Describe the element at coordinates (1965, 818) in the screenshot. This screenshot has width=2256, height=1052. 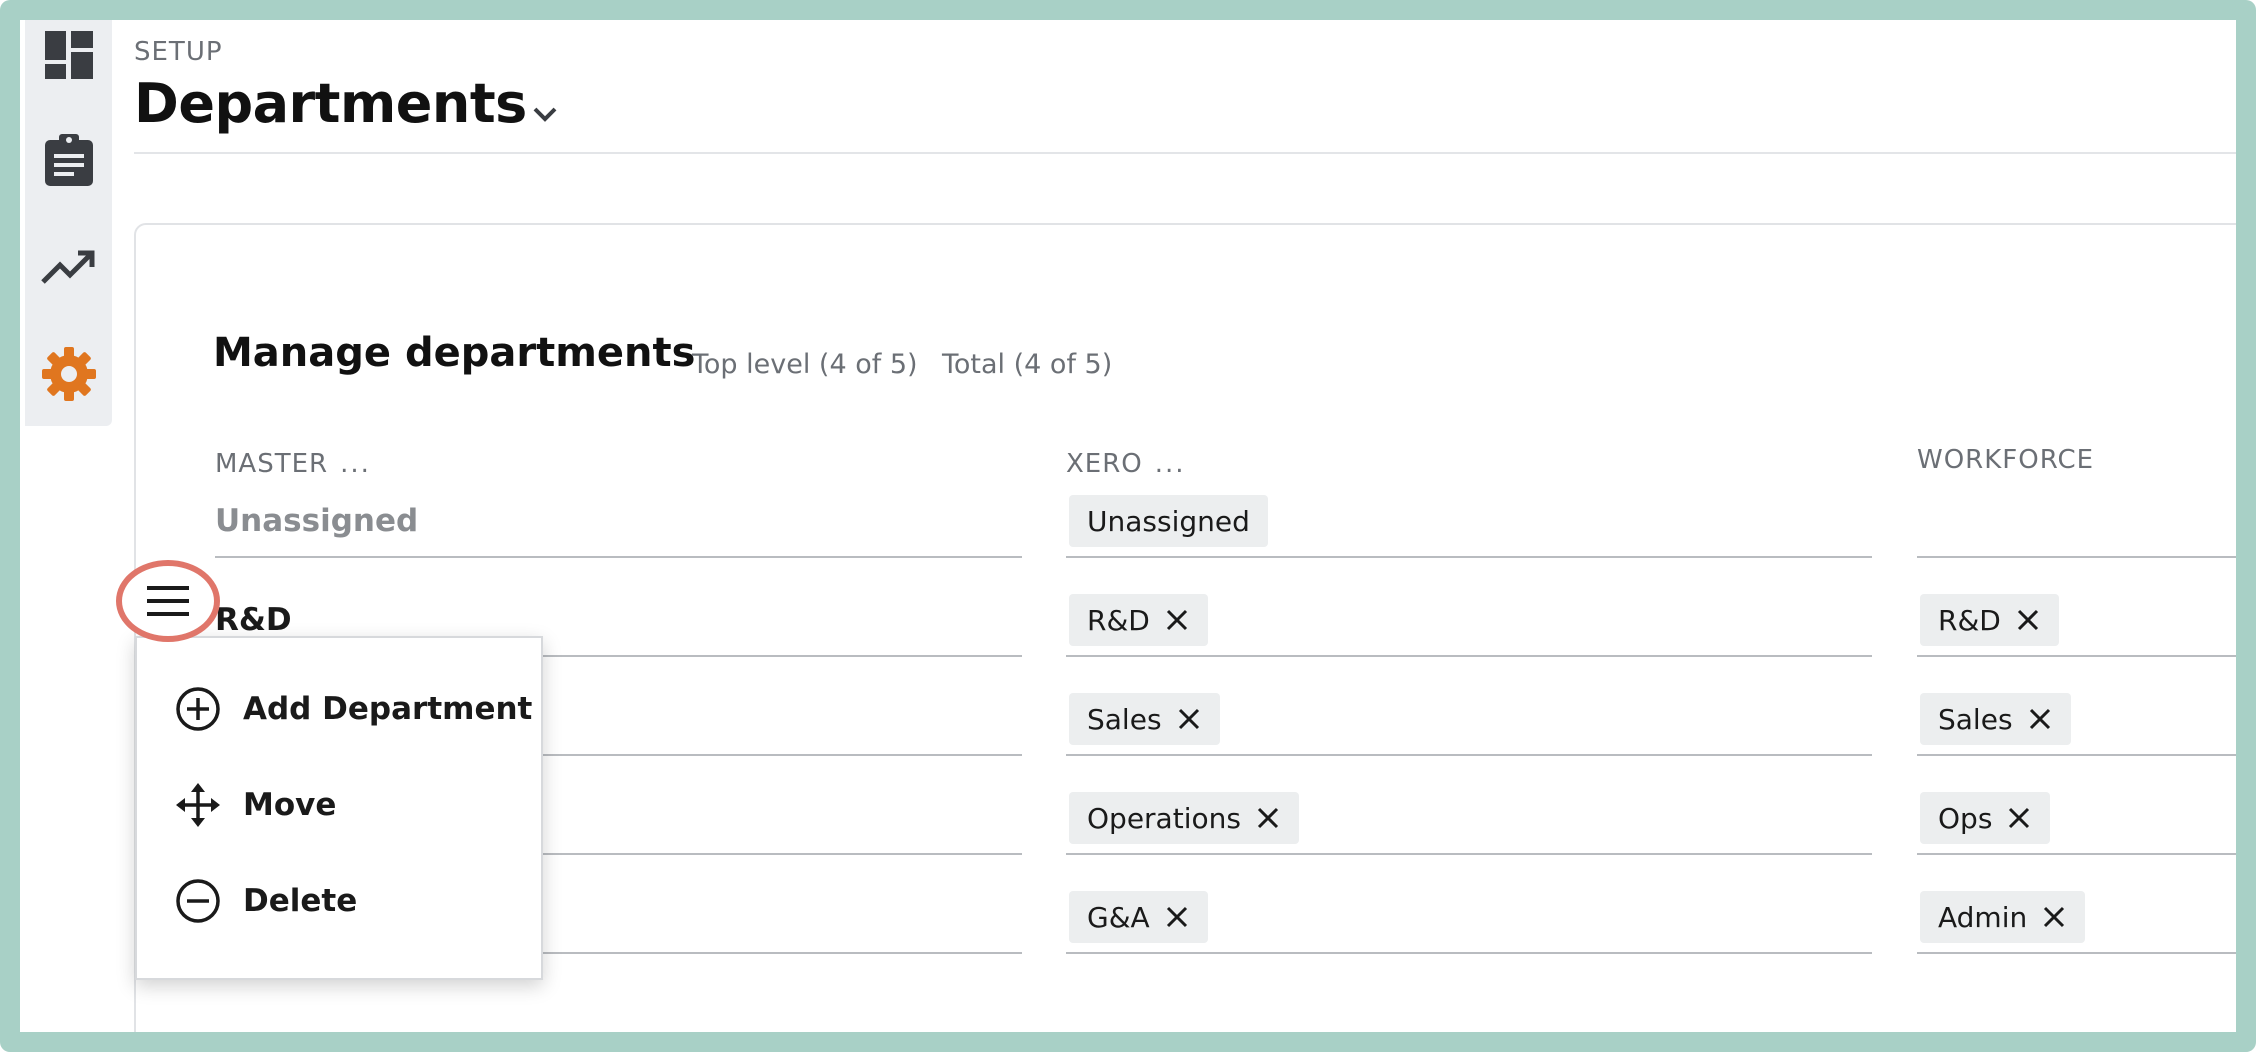
I see `chip-label: Ops` at that location.